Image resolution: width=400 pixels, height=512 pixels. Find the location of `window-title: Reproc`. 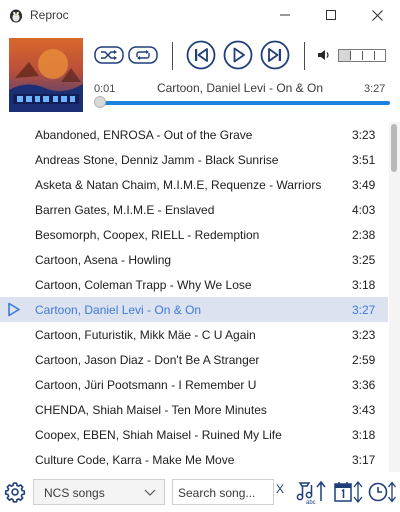

window-title: Reproc is located at coordinates (49, 15).